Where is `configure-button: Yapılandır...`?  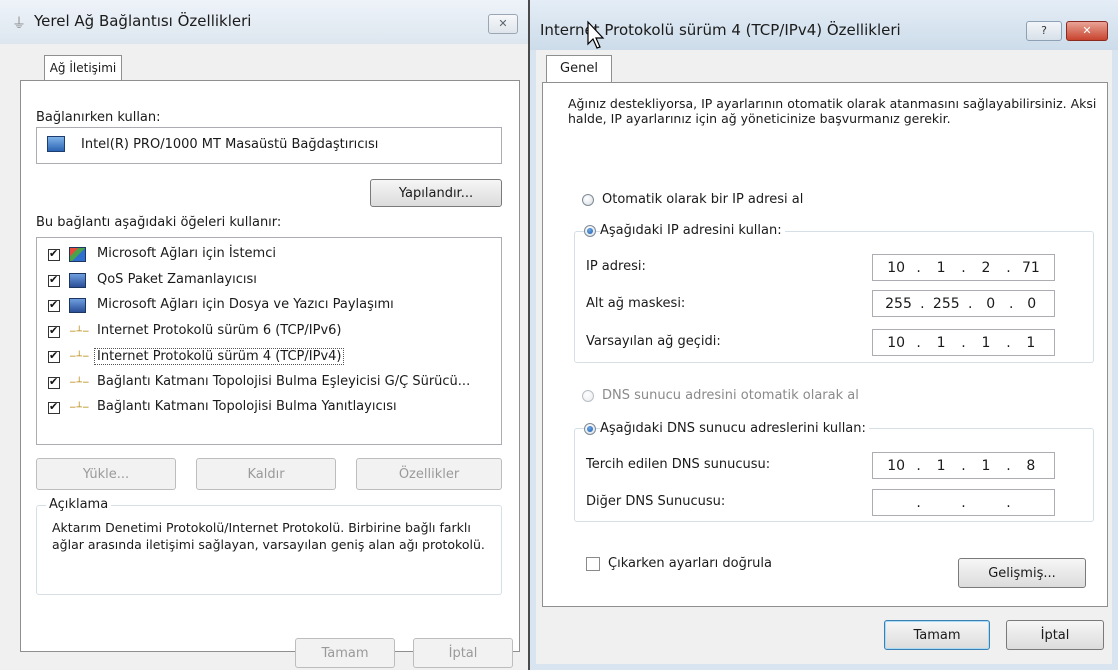
configure-button: Yapılandır... is located at coordinates (436, 193).